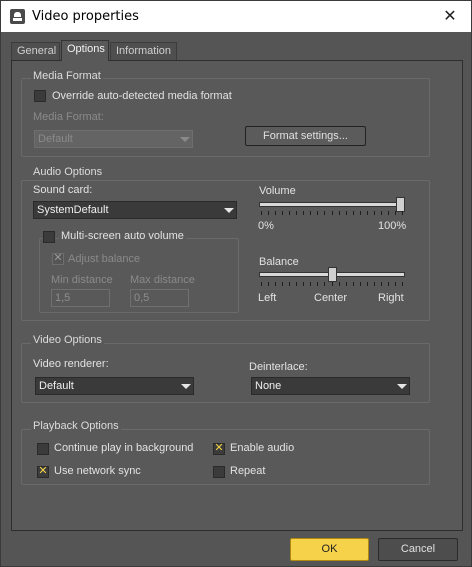 Image resolution: width=472 pixels, height=567 pixels. I want to click on continue-play-checkbox, so click(43, 449).